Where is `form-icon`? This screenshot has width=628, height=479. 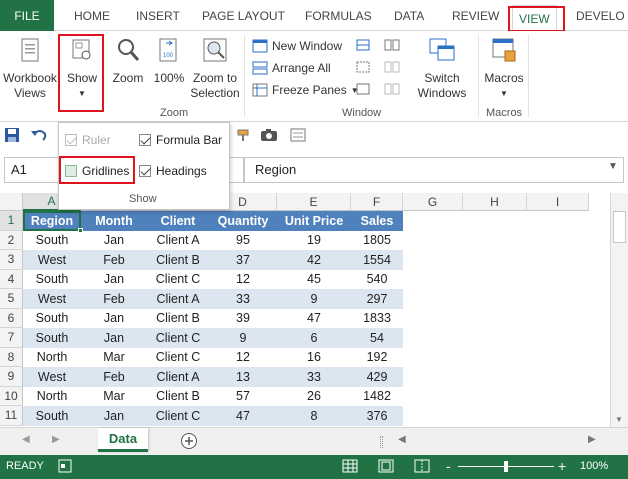
form-icon is located at coordinates (298, 135).